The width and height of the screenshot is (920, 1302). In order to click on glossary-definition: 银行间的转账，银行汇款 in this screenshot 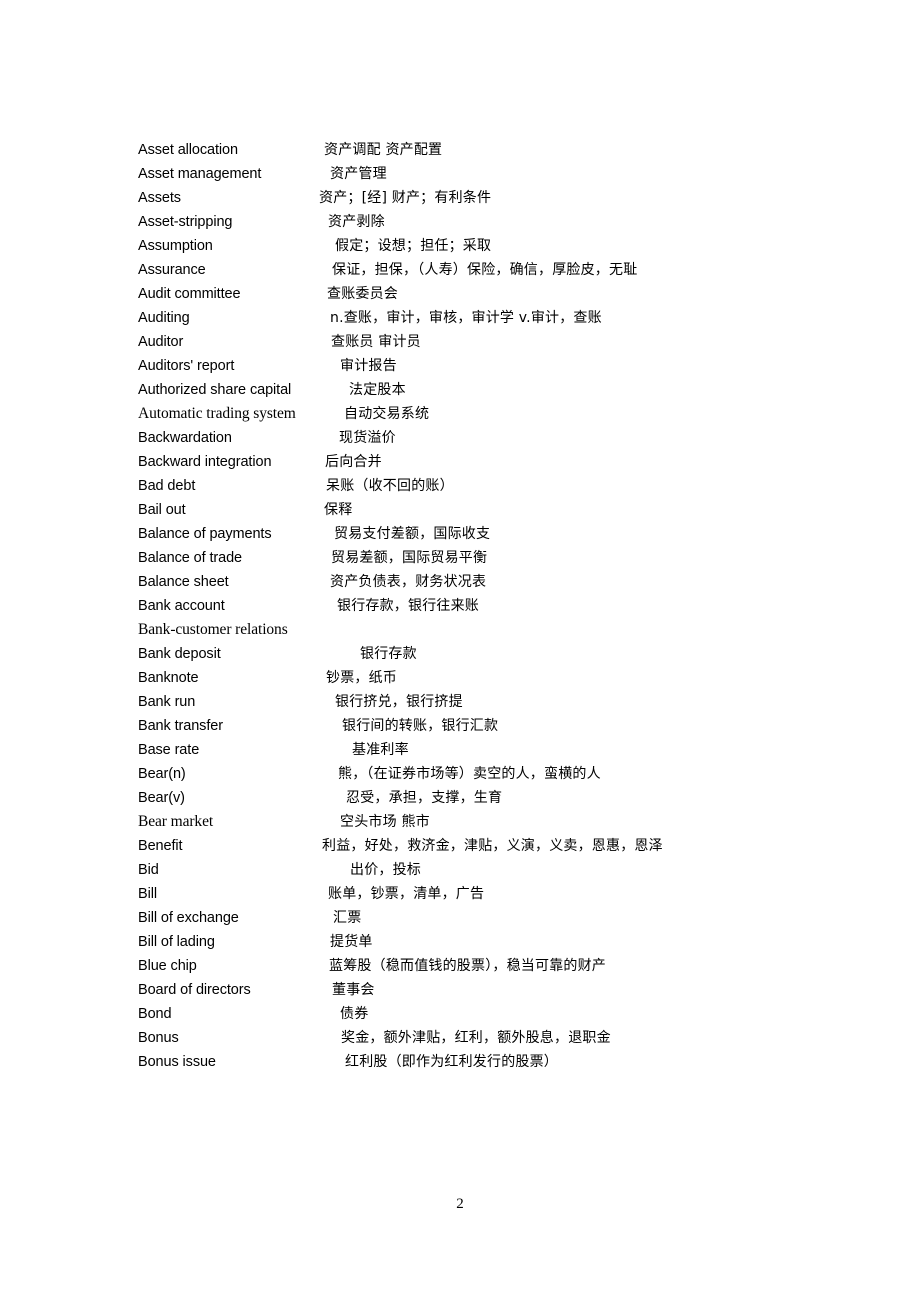, I will do `click(420, 726)`.